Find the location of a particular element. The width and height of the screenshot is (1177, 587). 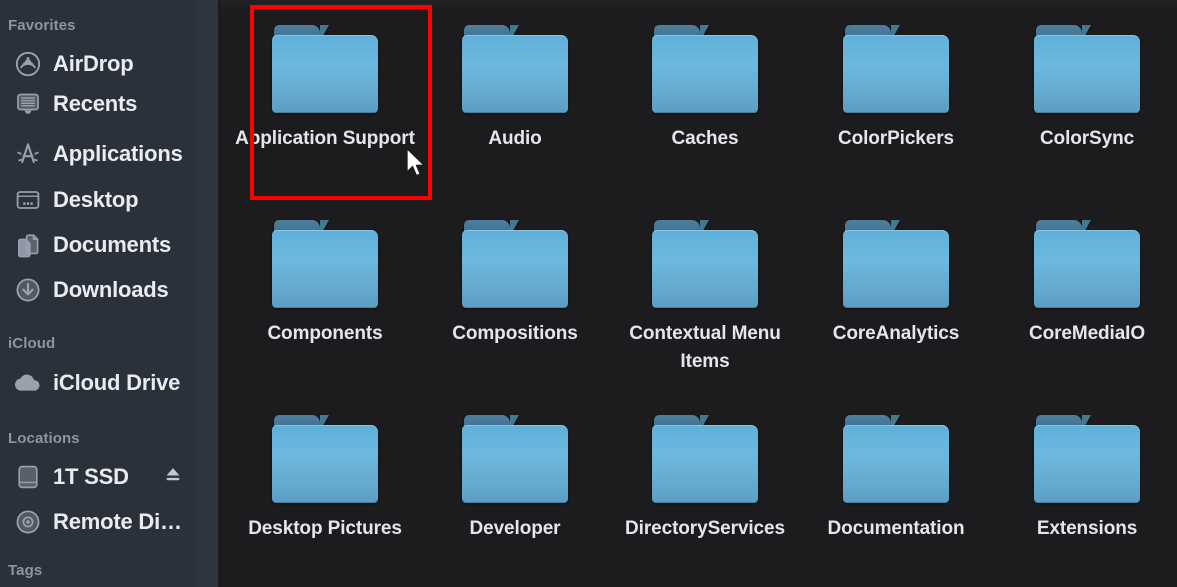

grid-item-coreanalytics: CoreAnalytics is located at coordinates (896, 284).